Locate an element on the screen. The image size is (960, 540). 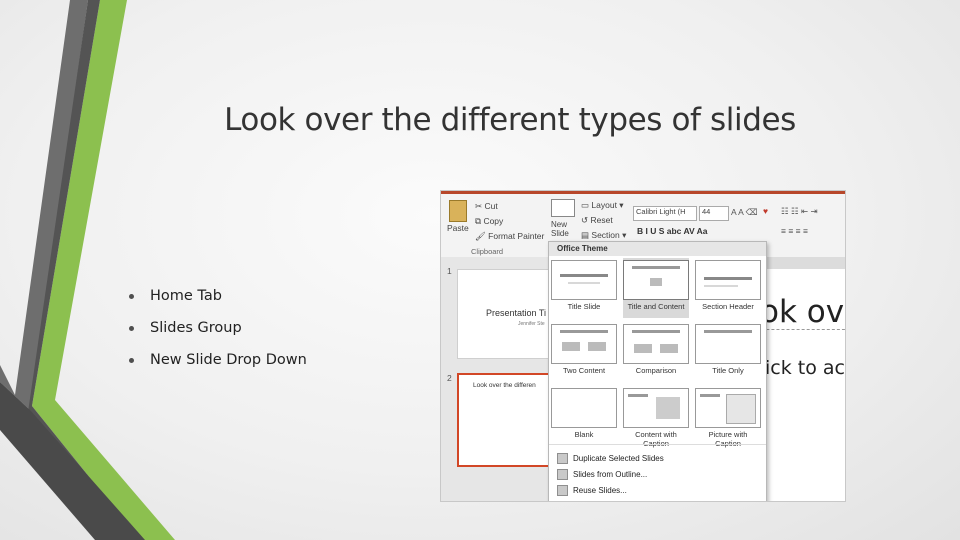
office-theme-header: Office Theme is located at coordinates (657, 249).